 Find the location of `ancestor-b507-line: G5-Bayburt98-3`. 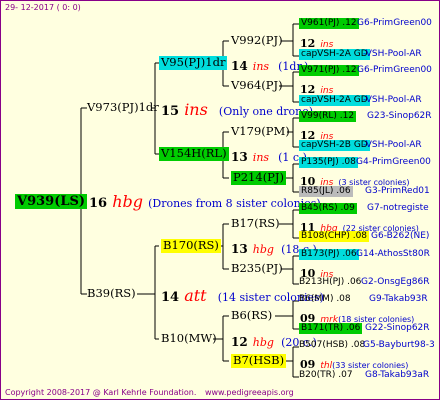

ancestor-b507-line: G5-Bayburt98-3 is located at coordinates (399, 345).